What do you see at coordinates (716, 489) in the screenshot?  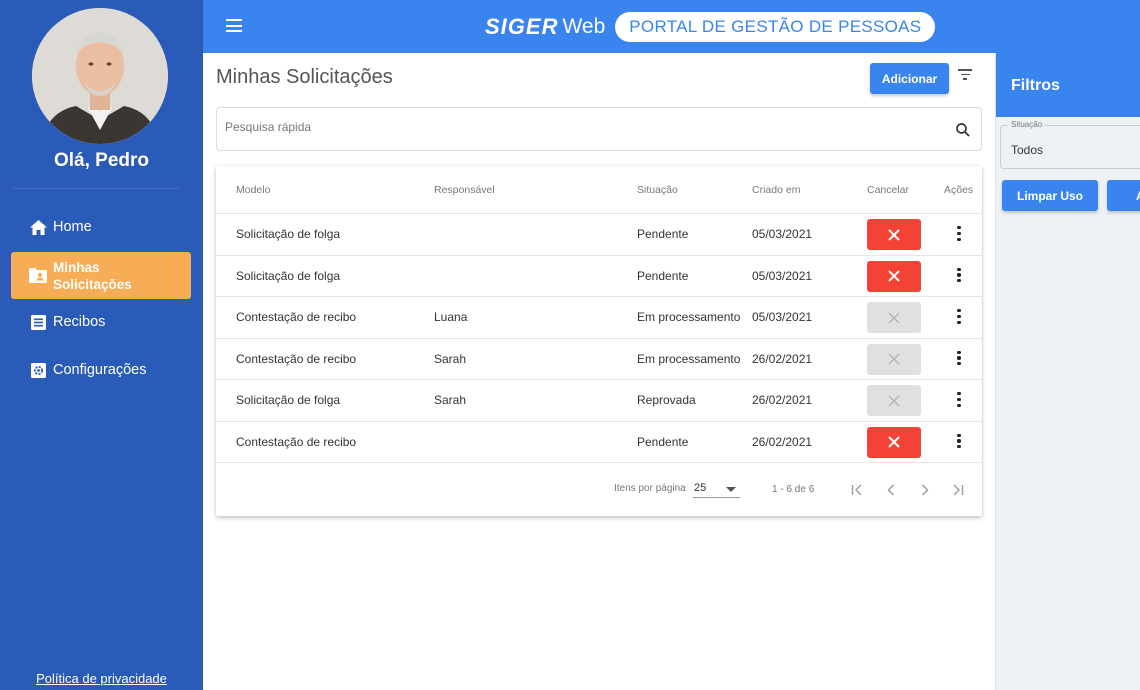 I see `items-per-page-select: 25` at bounding box center [716, 489].